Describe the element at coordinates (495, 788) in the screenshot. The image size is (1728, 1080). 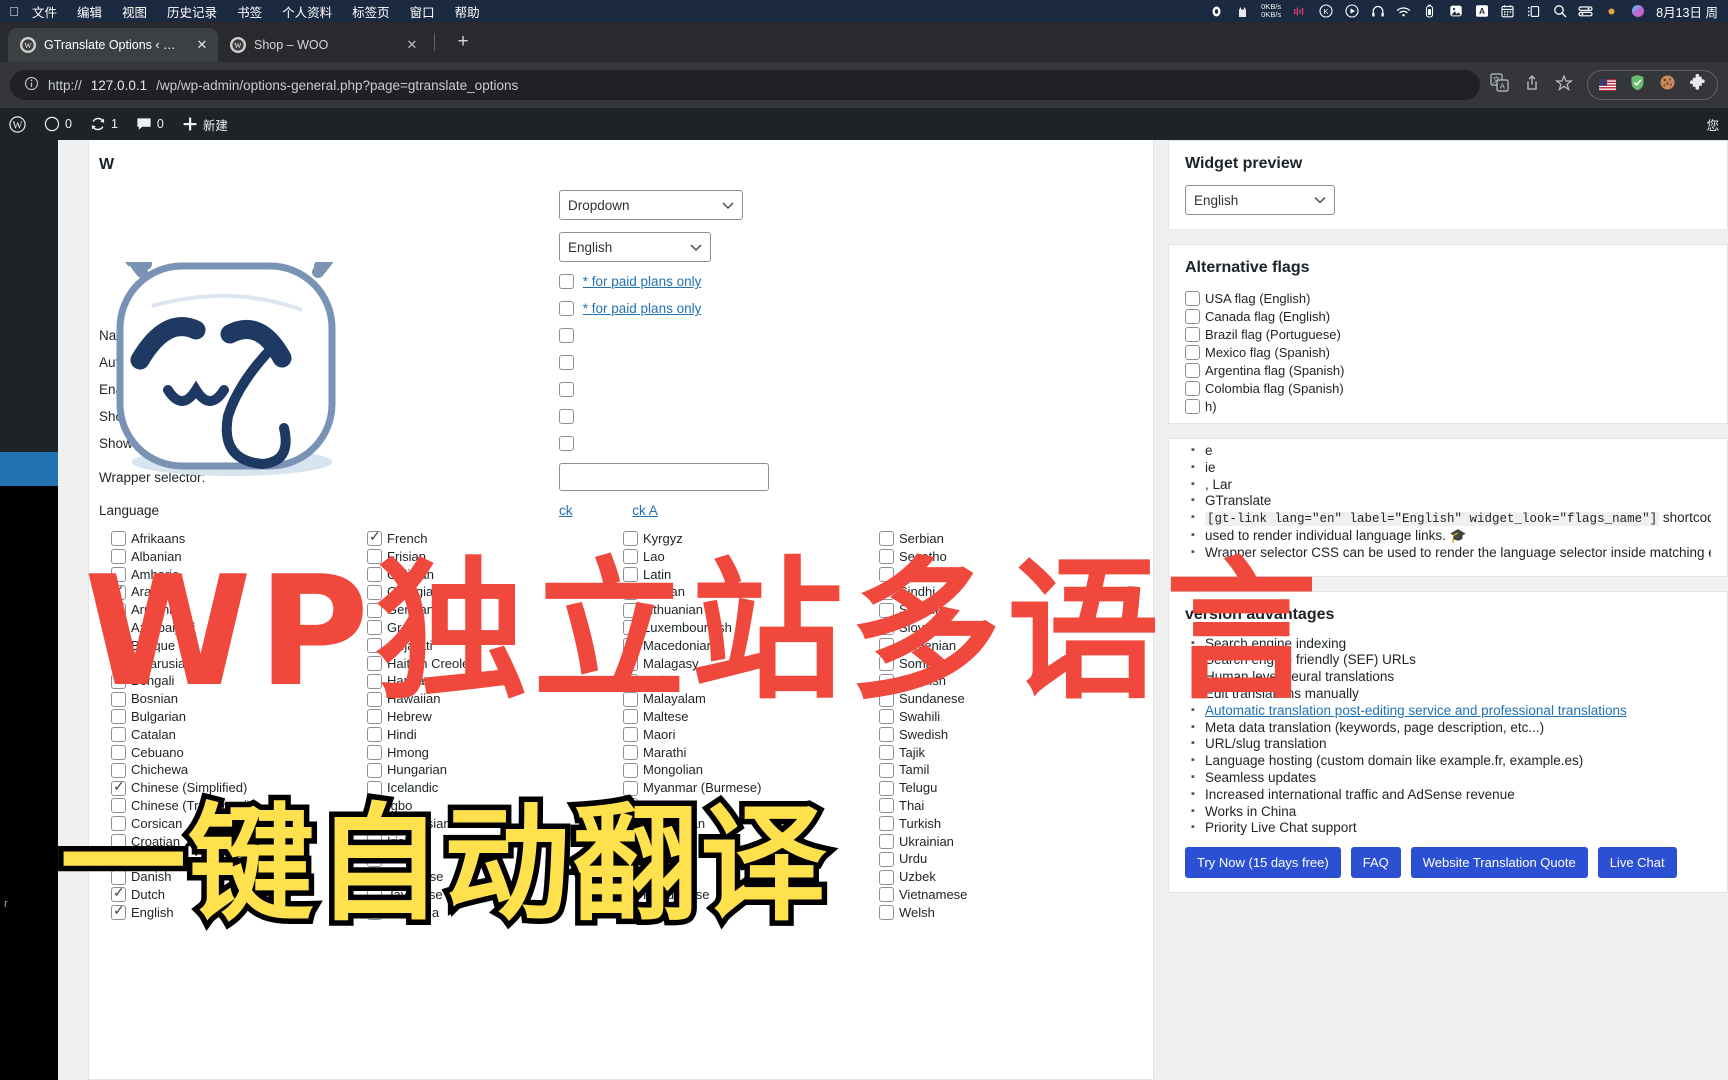
I see `language-item: Icelandic` at that location.